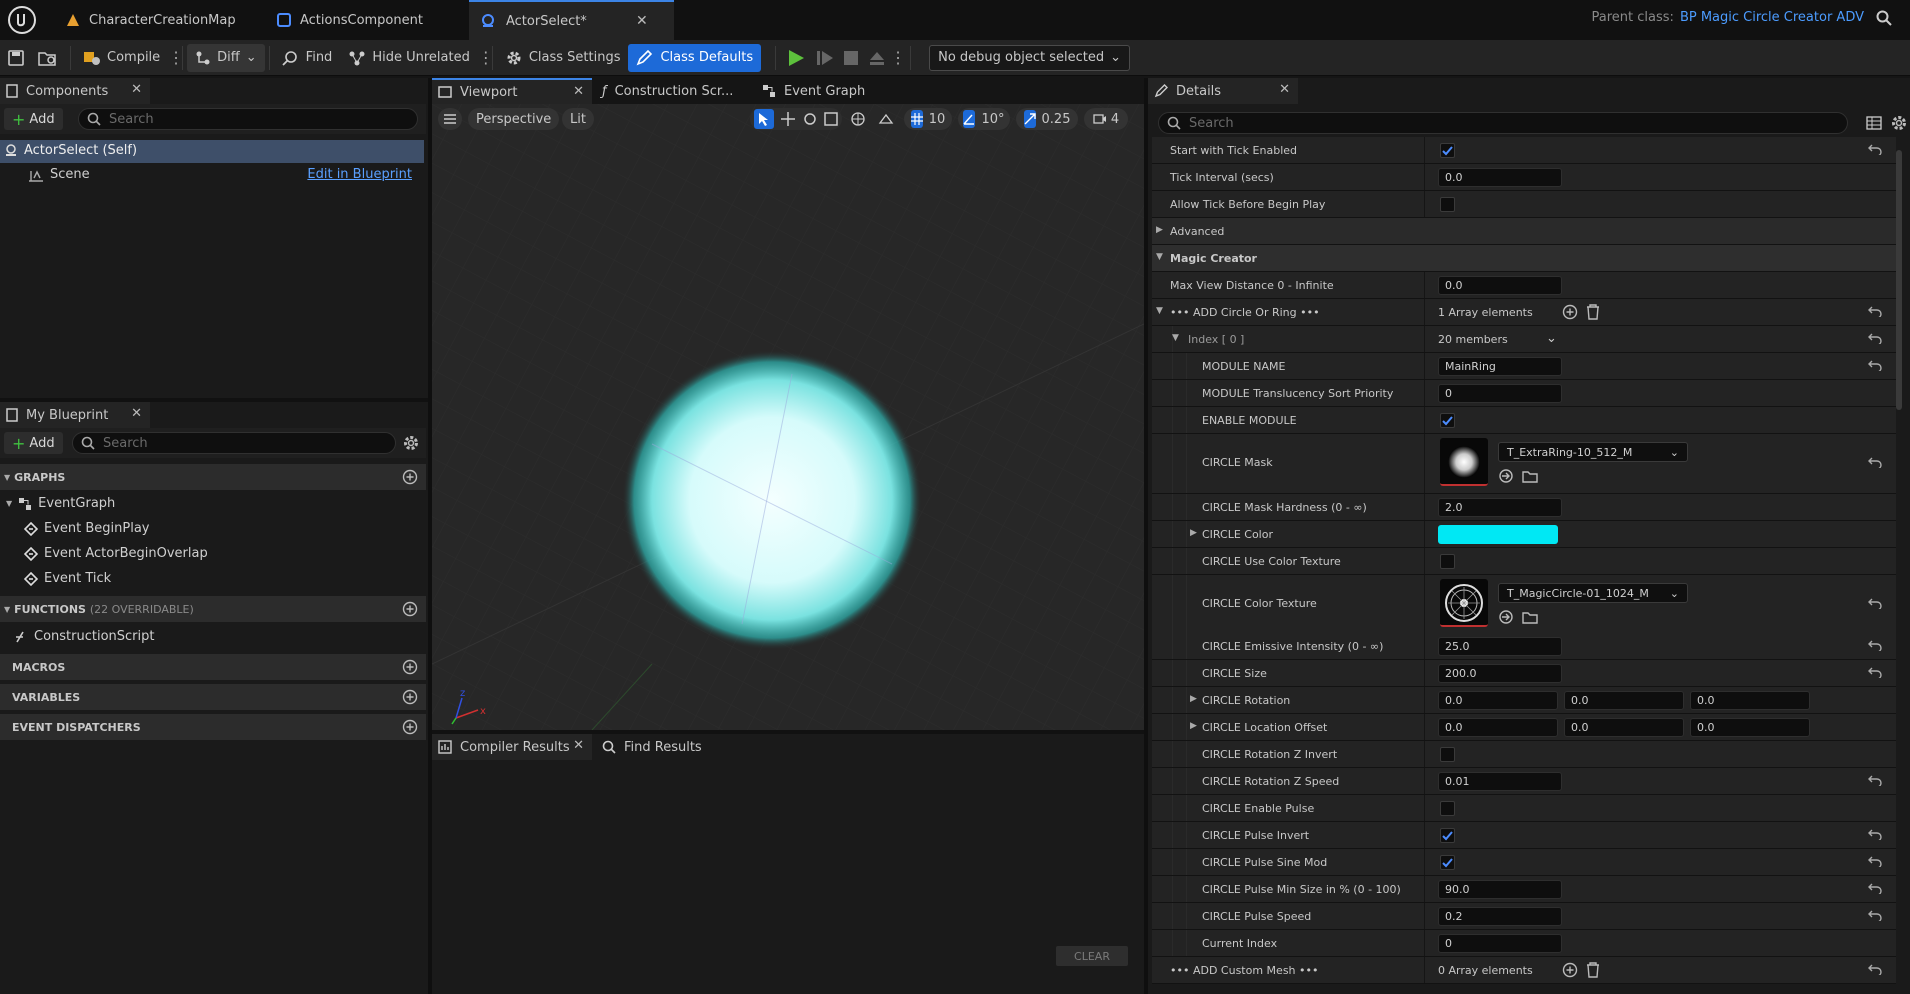 The width and height of the screenshot is (1910, 994). I want to click on circle-color-swatch, so click(1498, 534).